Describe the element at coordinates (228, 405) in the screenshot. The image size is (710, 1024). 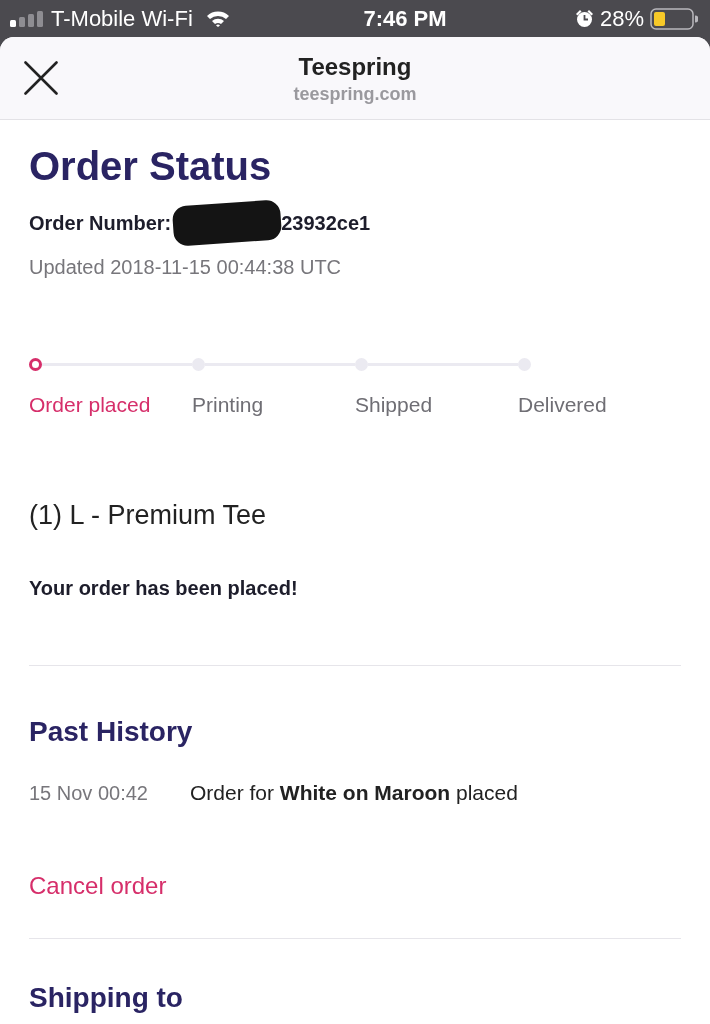
I see `step-label: Printing` at that location.